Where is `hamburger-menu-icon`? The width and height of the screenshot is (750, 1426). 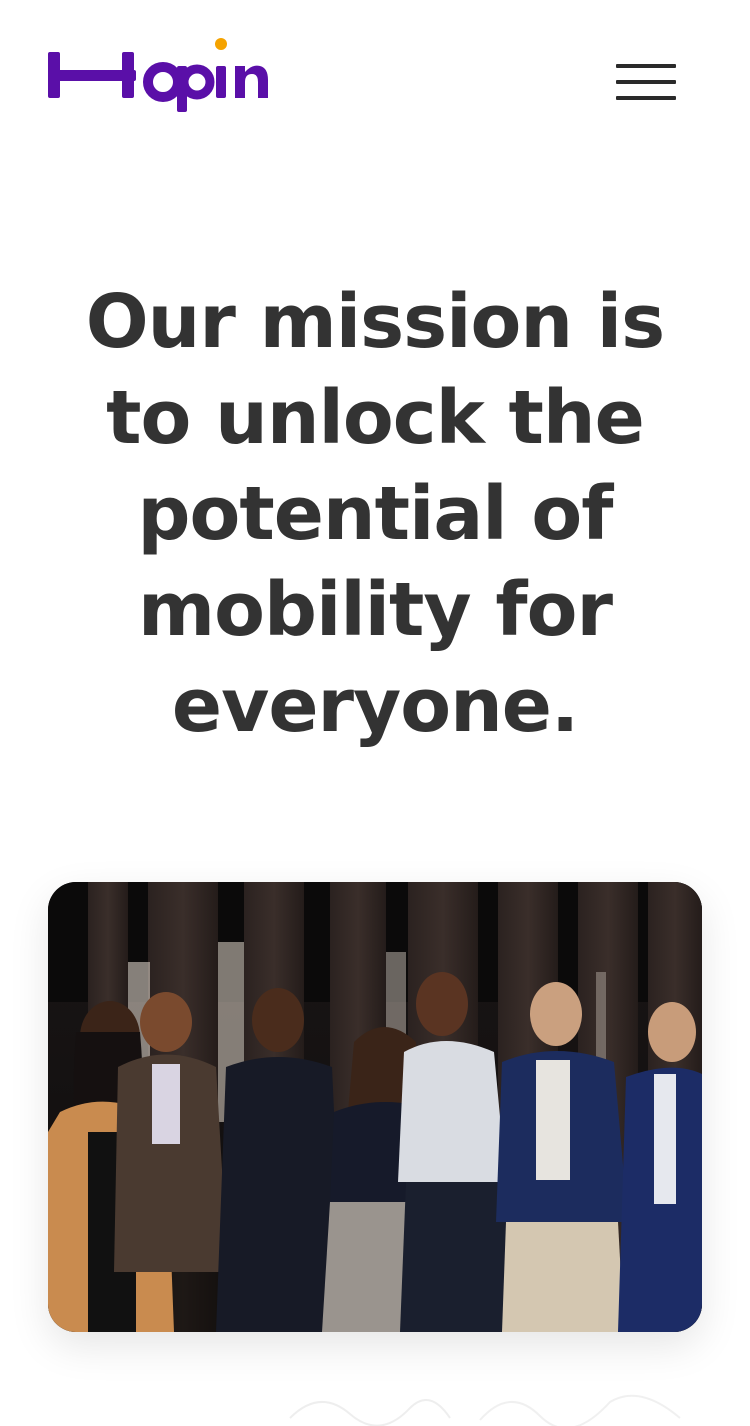
hamburger-menu-icon is located at coordinates (646, 83).